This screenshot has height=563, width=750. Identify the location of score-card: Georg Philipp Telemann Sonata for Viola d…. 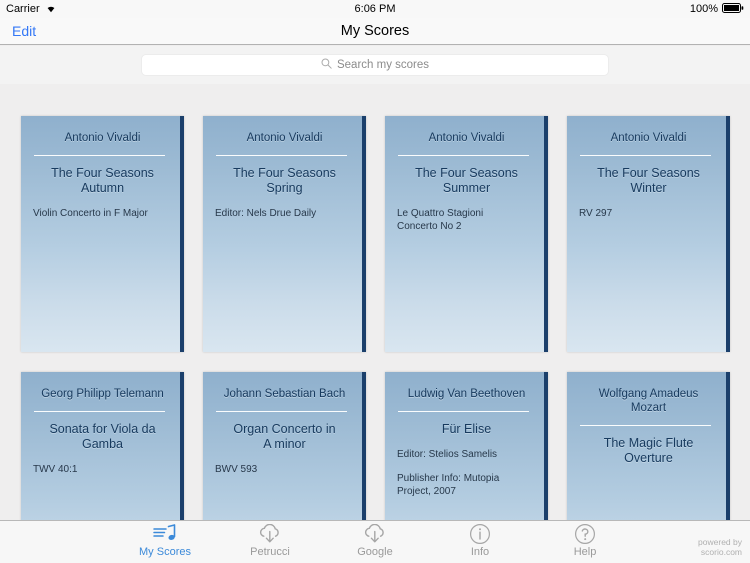
(102, 446).